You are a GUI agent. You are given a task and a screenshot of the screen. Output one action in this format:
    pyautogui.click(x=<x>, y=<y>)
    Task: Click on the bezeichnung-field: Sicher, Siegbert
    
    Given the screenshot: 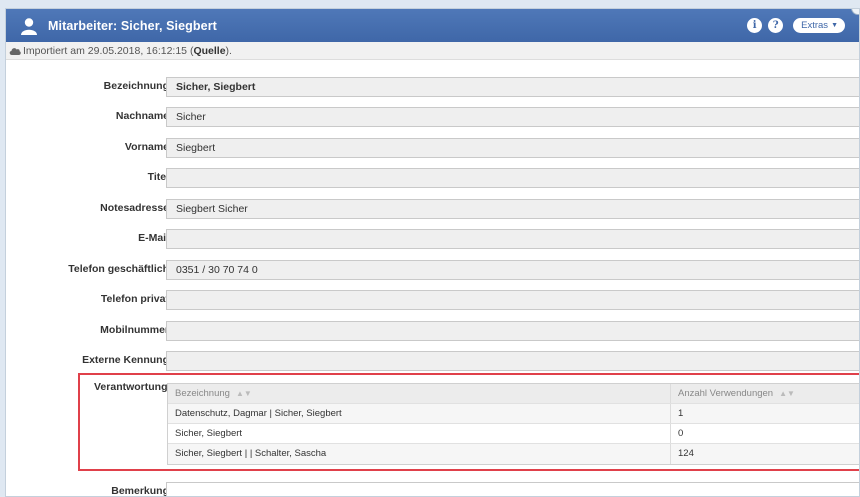 What is the action you would take?
    pyautogui.click(x=512, y=87)
    